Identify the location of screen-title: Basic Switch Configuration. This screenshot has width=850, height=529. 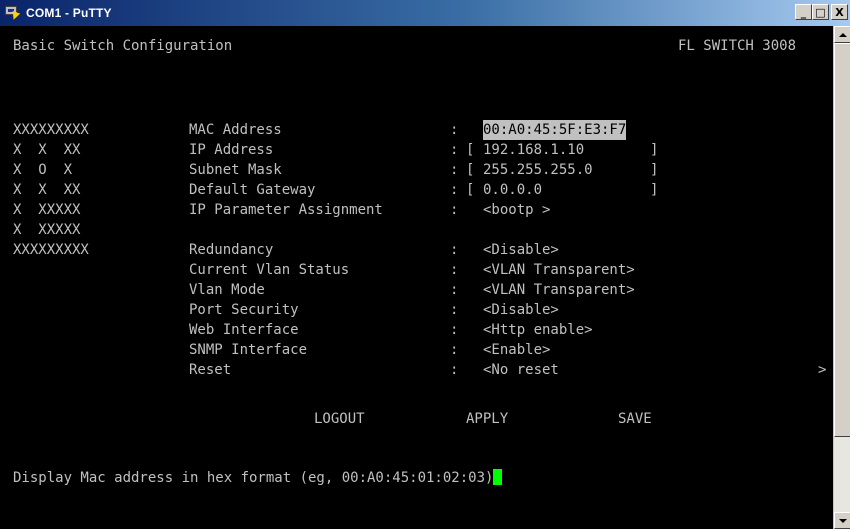
(123, 46).